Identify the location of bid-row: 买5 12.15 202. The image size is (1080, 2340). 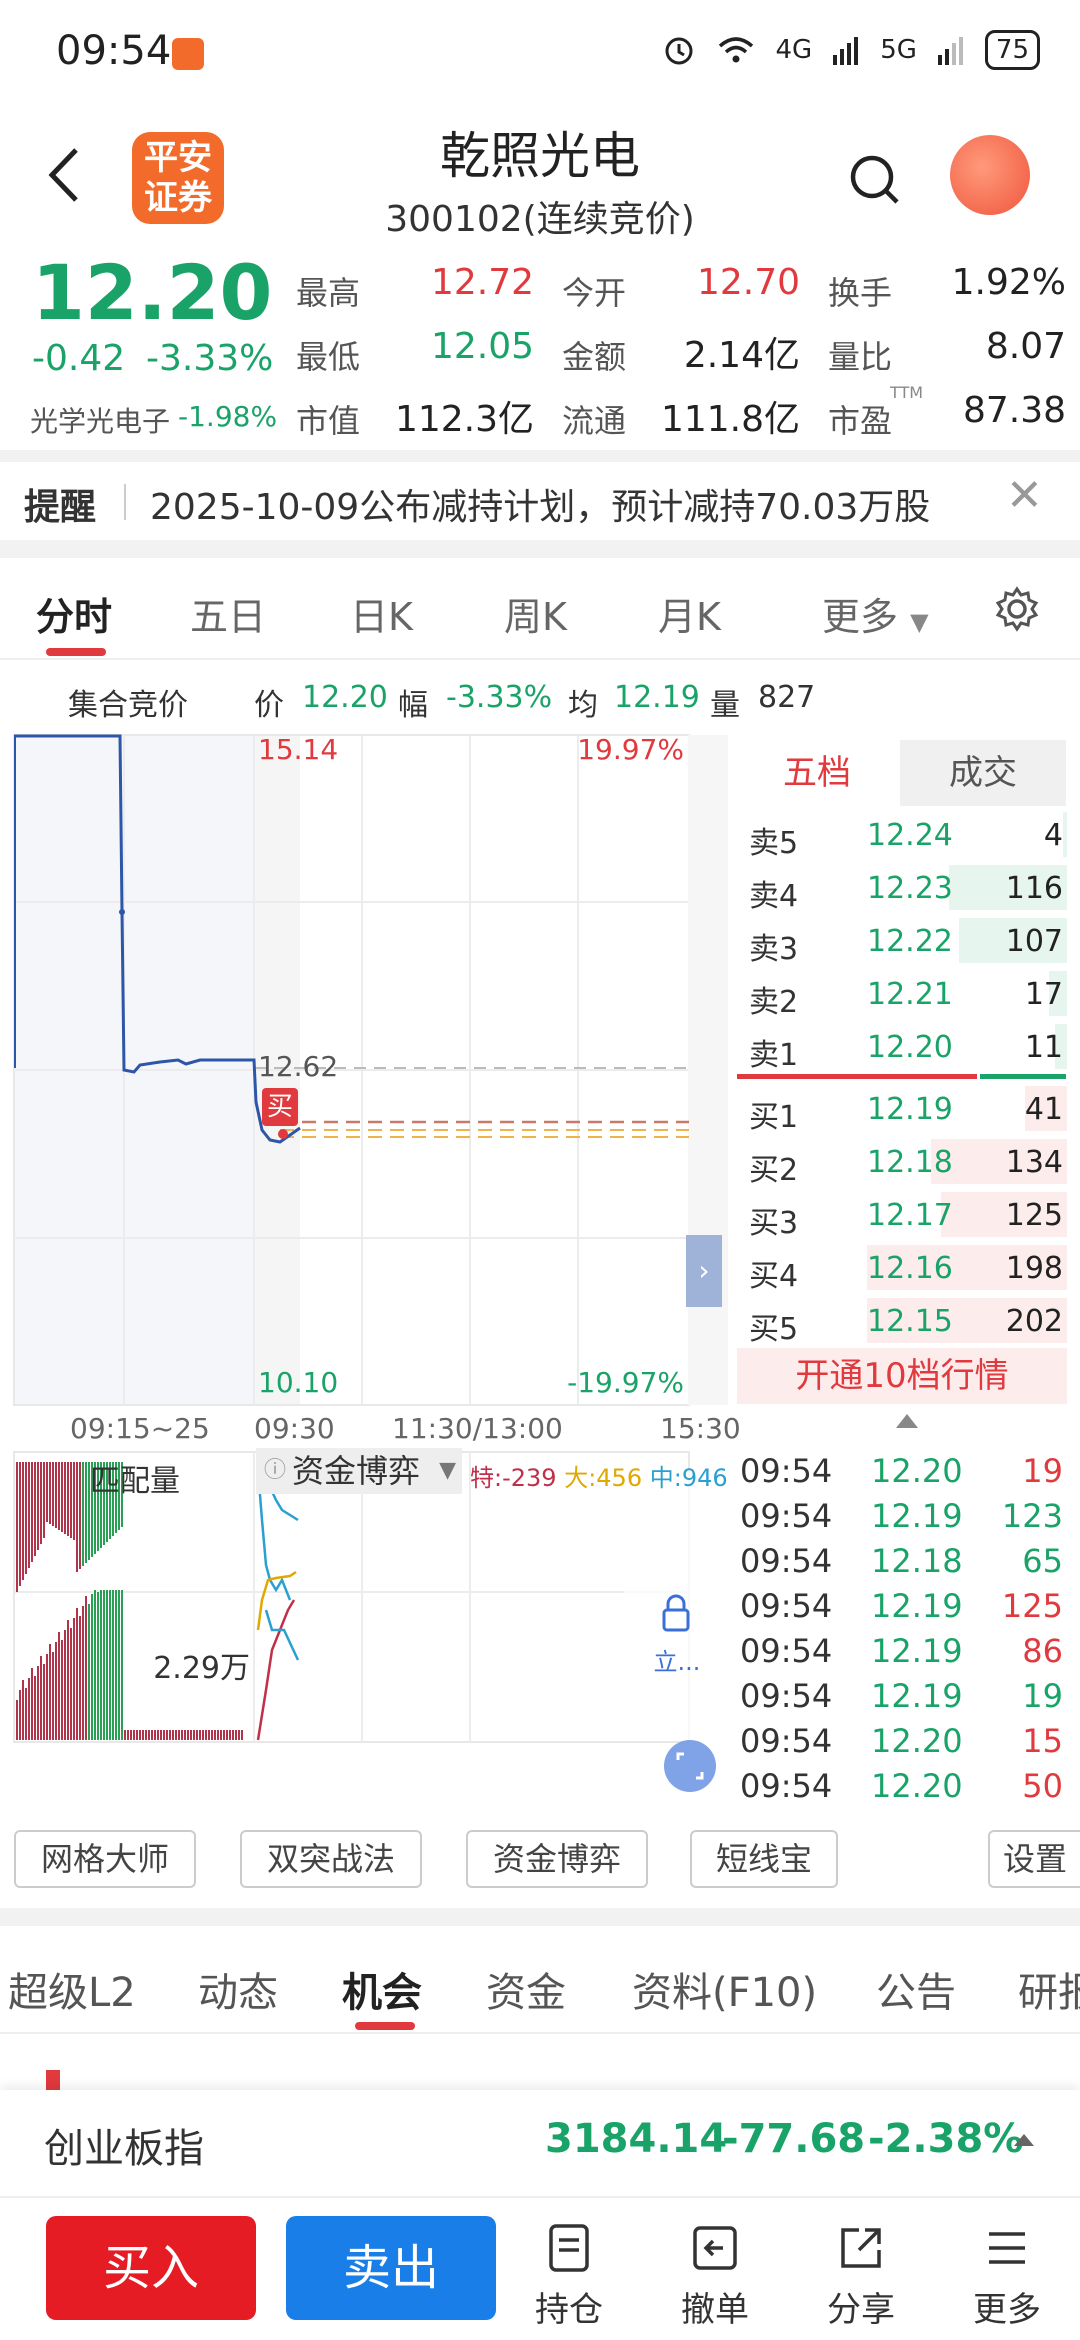
(902, 1320).